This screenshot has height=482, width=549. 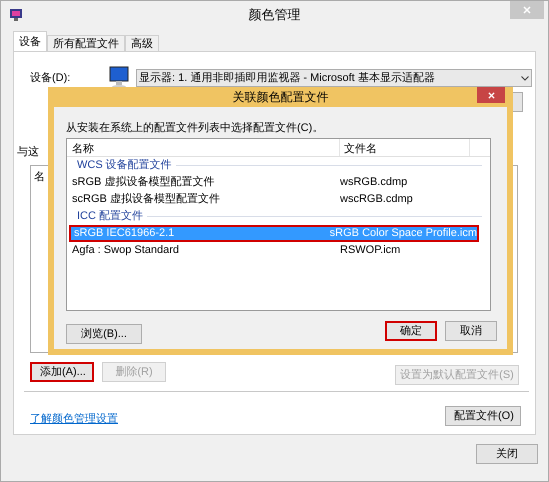 I want to click on profile-name: scRGB 虚拟设备模型配置文件, so click(x=146, y=200).